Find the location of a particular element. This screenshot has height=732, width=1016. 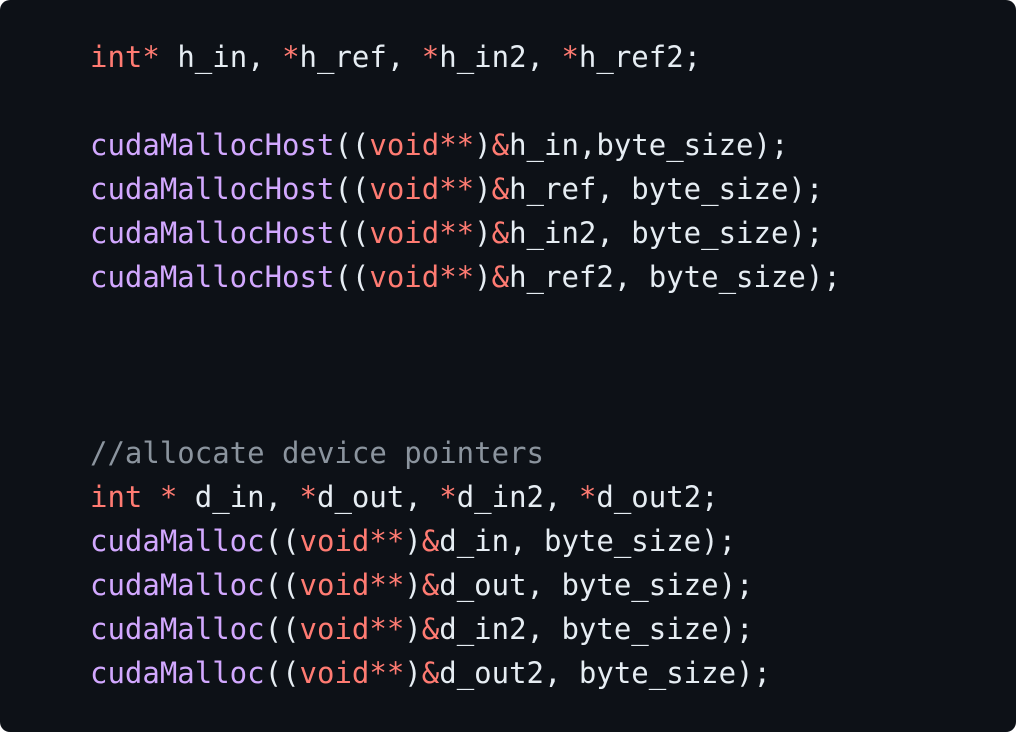

code-line: cudaMalloc((void**)&d_in2, byte_size); is located at coordinates (553, 629).